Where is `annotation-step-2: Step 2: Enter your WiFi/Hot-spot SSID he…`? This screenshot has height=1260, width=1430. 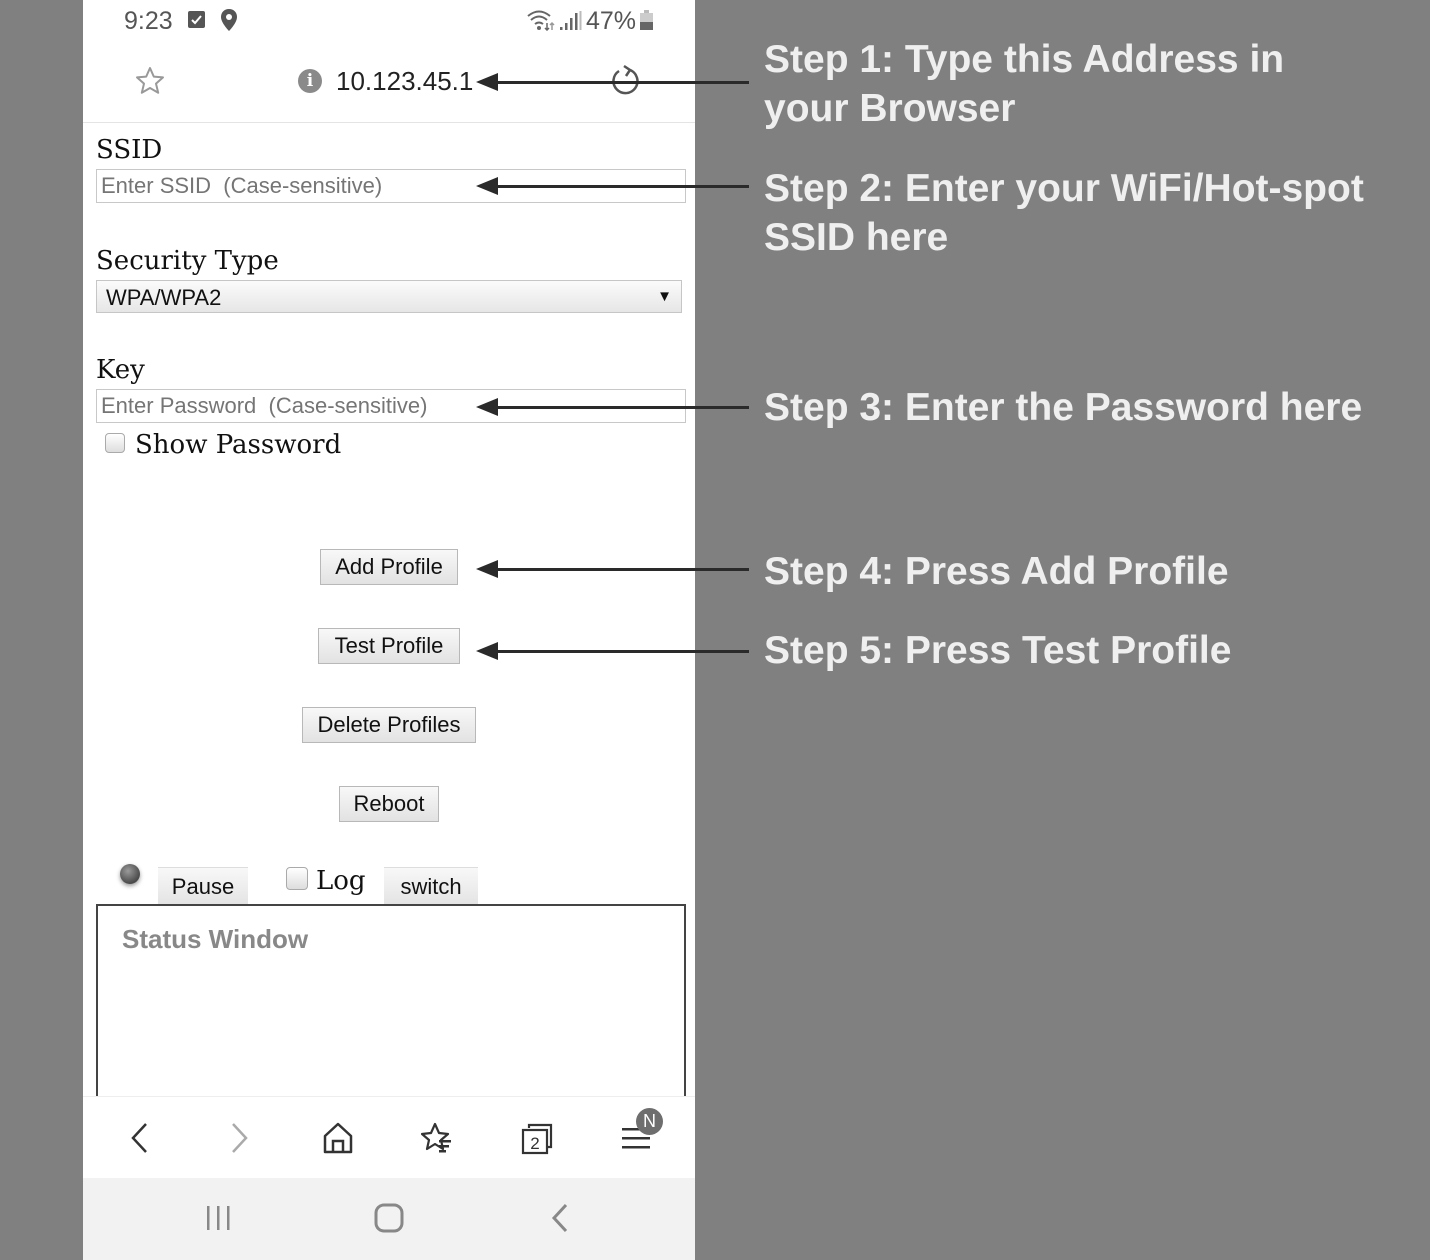 annotation-step-2: Step 2: Enter your WiFi/Hot-spot SSID he… is located at coordinates (1064, 213).